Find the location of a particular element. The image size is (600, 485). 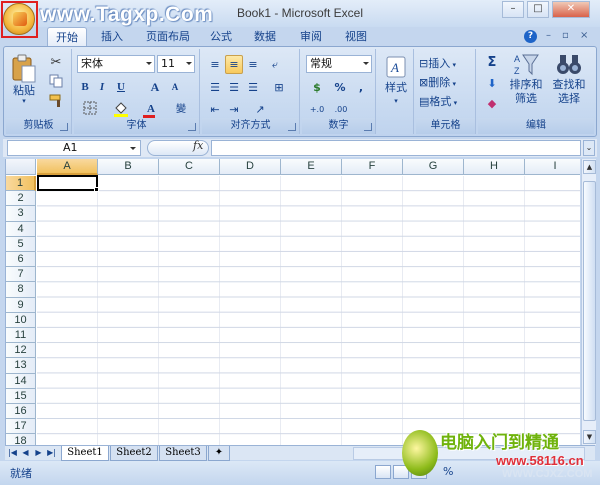

align-center-button: ☰ is located at coordinates (234, 87).